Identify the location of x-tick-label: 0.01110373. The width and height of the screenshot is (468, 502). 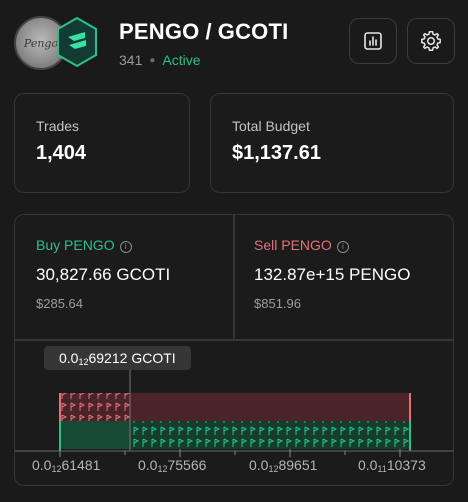
(392, 465).